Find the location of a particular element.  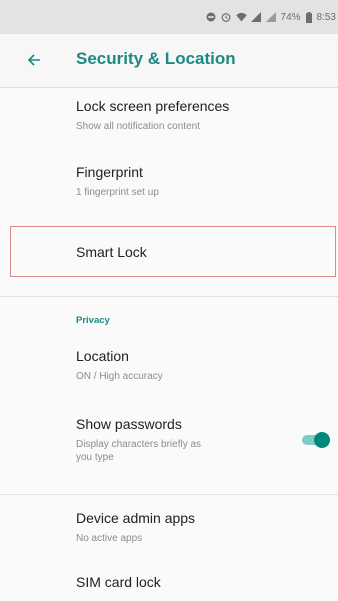

show-passwords-toggle is located at coordinates (316, 440).